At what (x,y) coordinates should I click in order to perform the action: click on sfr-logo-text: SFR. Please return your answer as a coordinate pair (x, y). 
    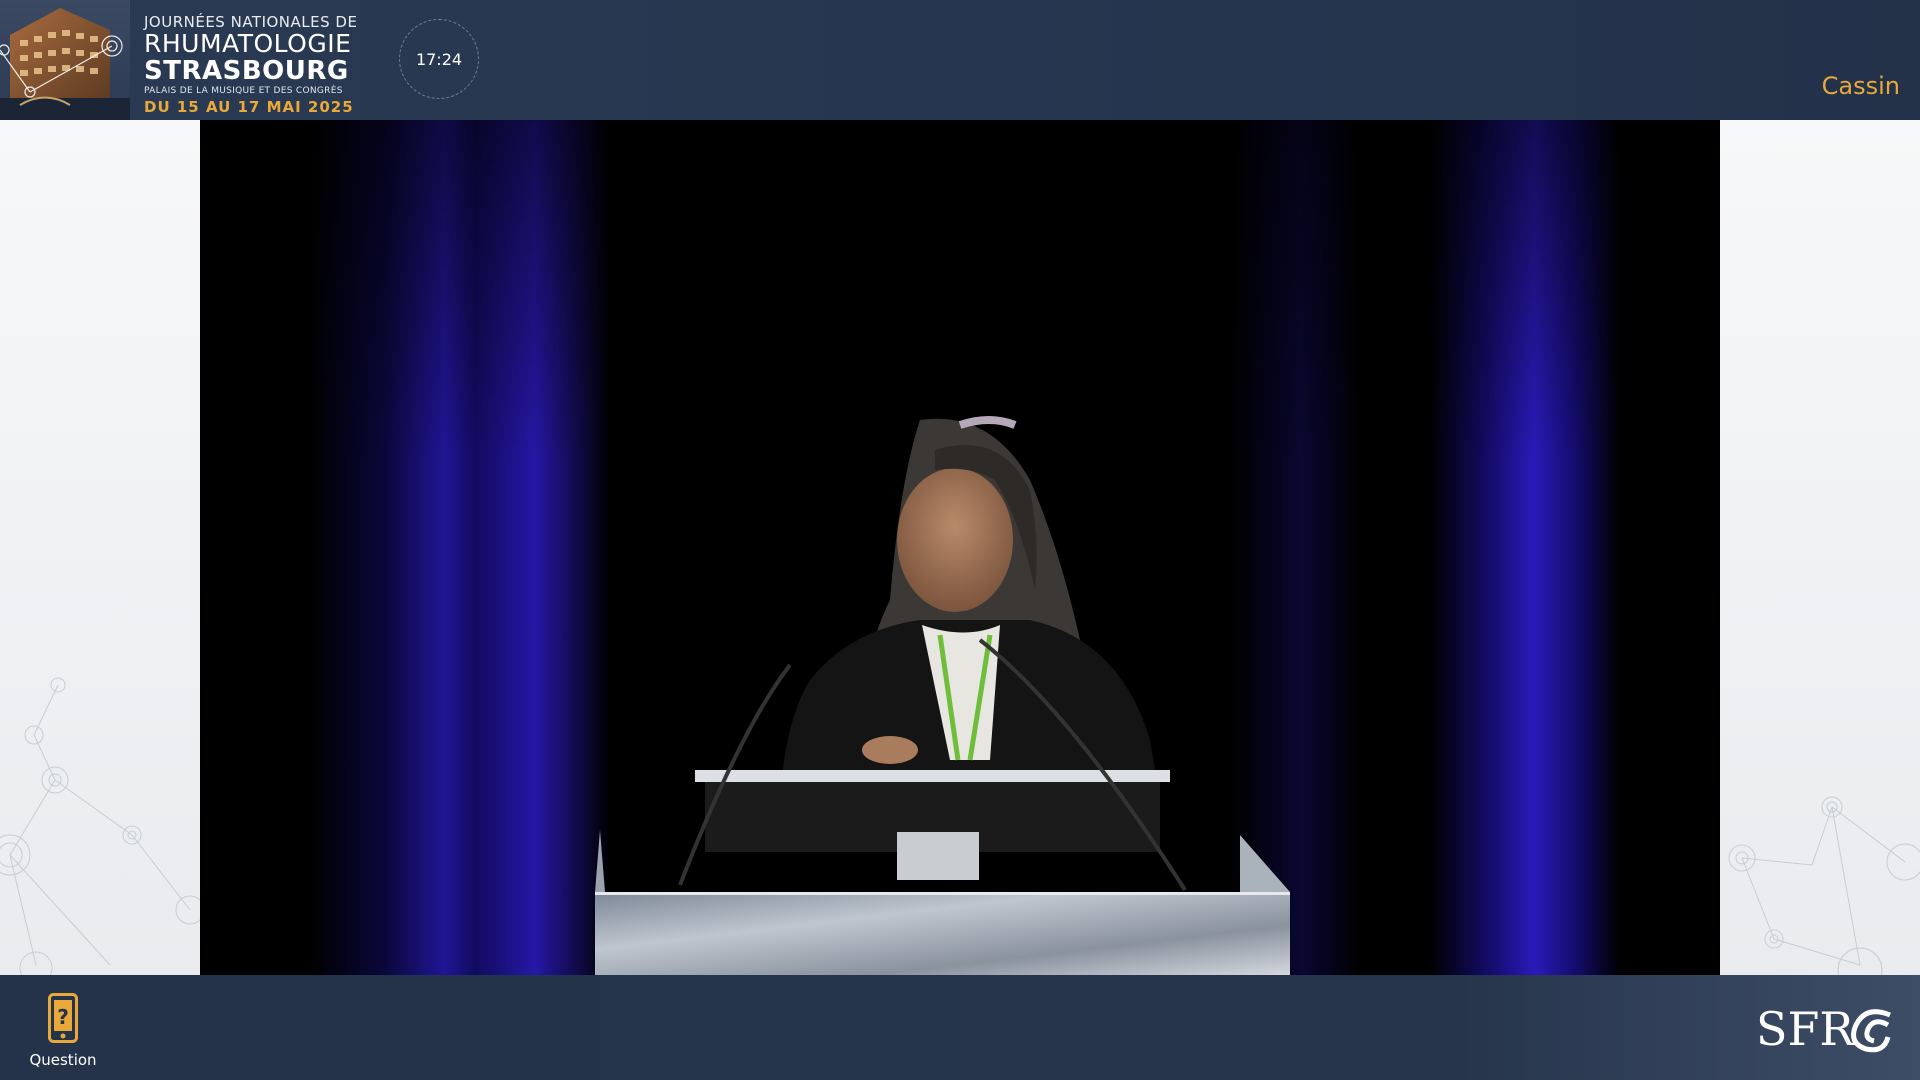
    Looking at the image, I should click on (1805, 1029).